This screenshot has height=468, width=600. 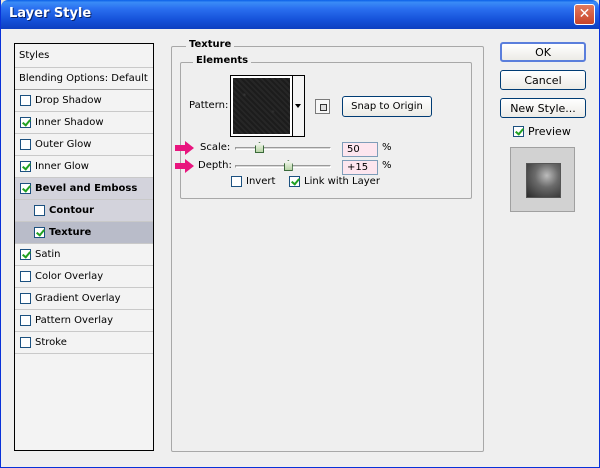 I want to click on preview-checkbox-row: Preview, so click(x=542, y=131).